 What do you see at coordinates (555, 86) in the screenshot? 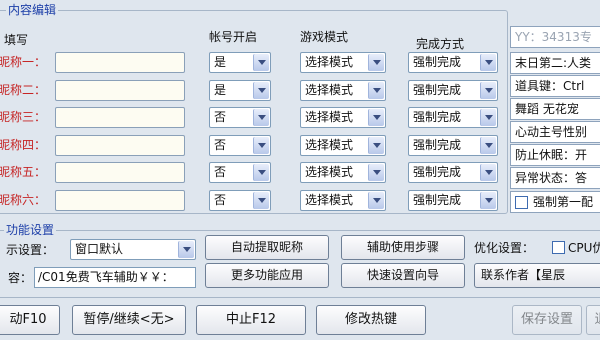
I see `right-info-item: 道具键：Ctrl` at bounding box center [555, 86].